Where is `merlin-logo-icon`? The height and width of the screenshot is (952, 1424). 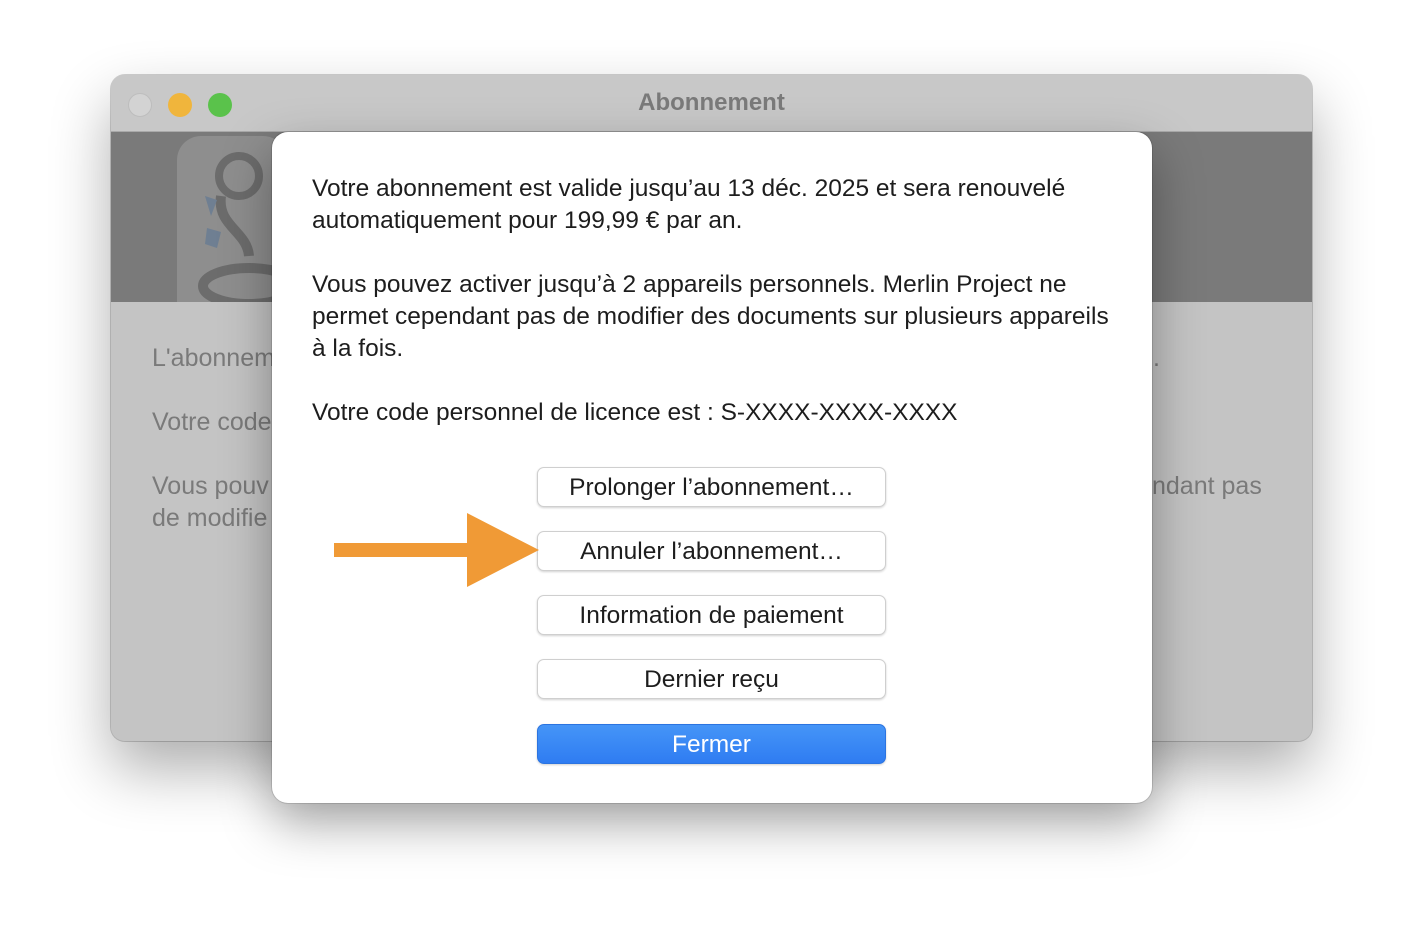
merlin-logo-icon is located at coordinates (232, 219).